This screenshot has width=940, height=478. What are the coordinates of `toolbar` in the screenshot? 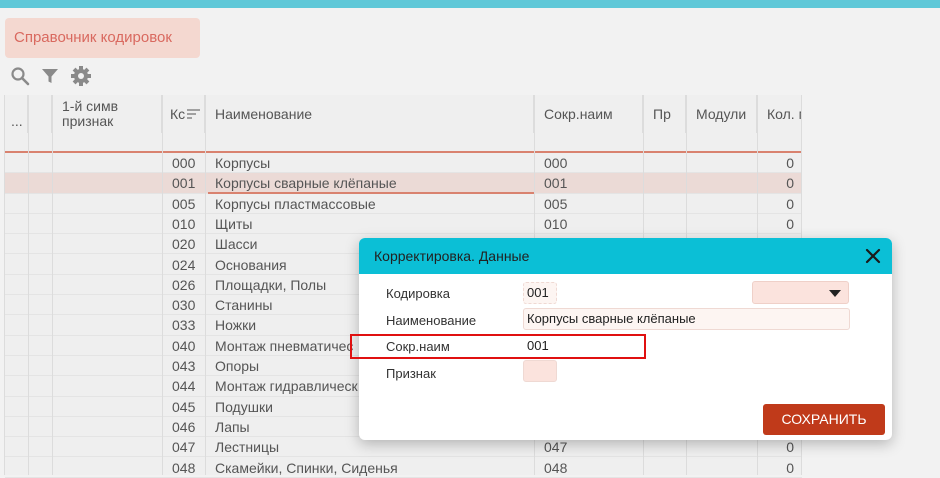 It's located at (51, 76).